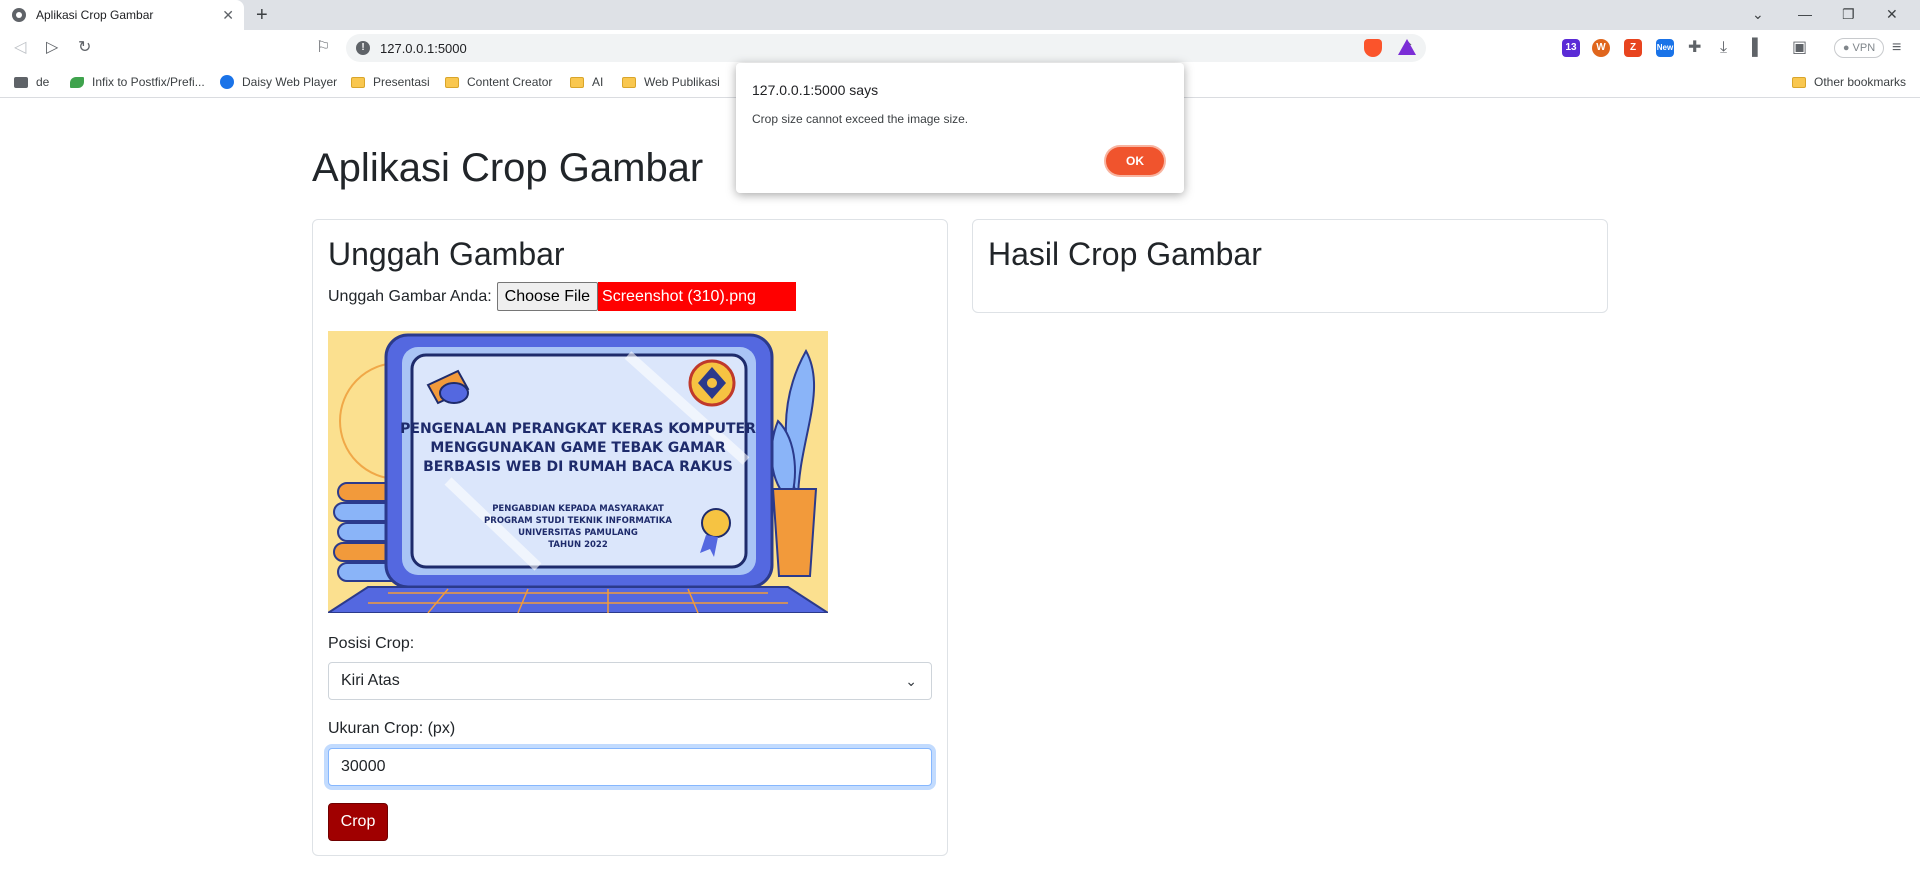  I want to click on bookmark-content-creator: Content Creator, so click(498, 82).